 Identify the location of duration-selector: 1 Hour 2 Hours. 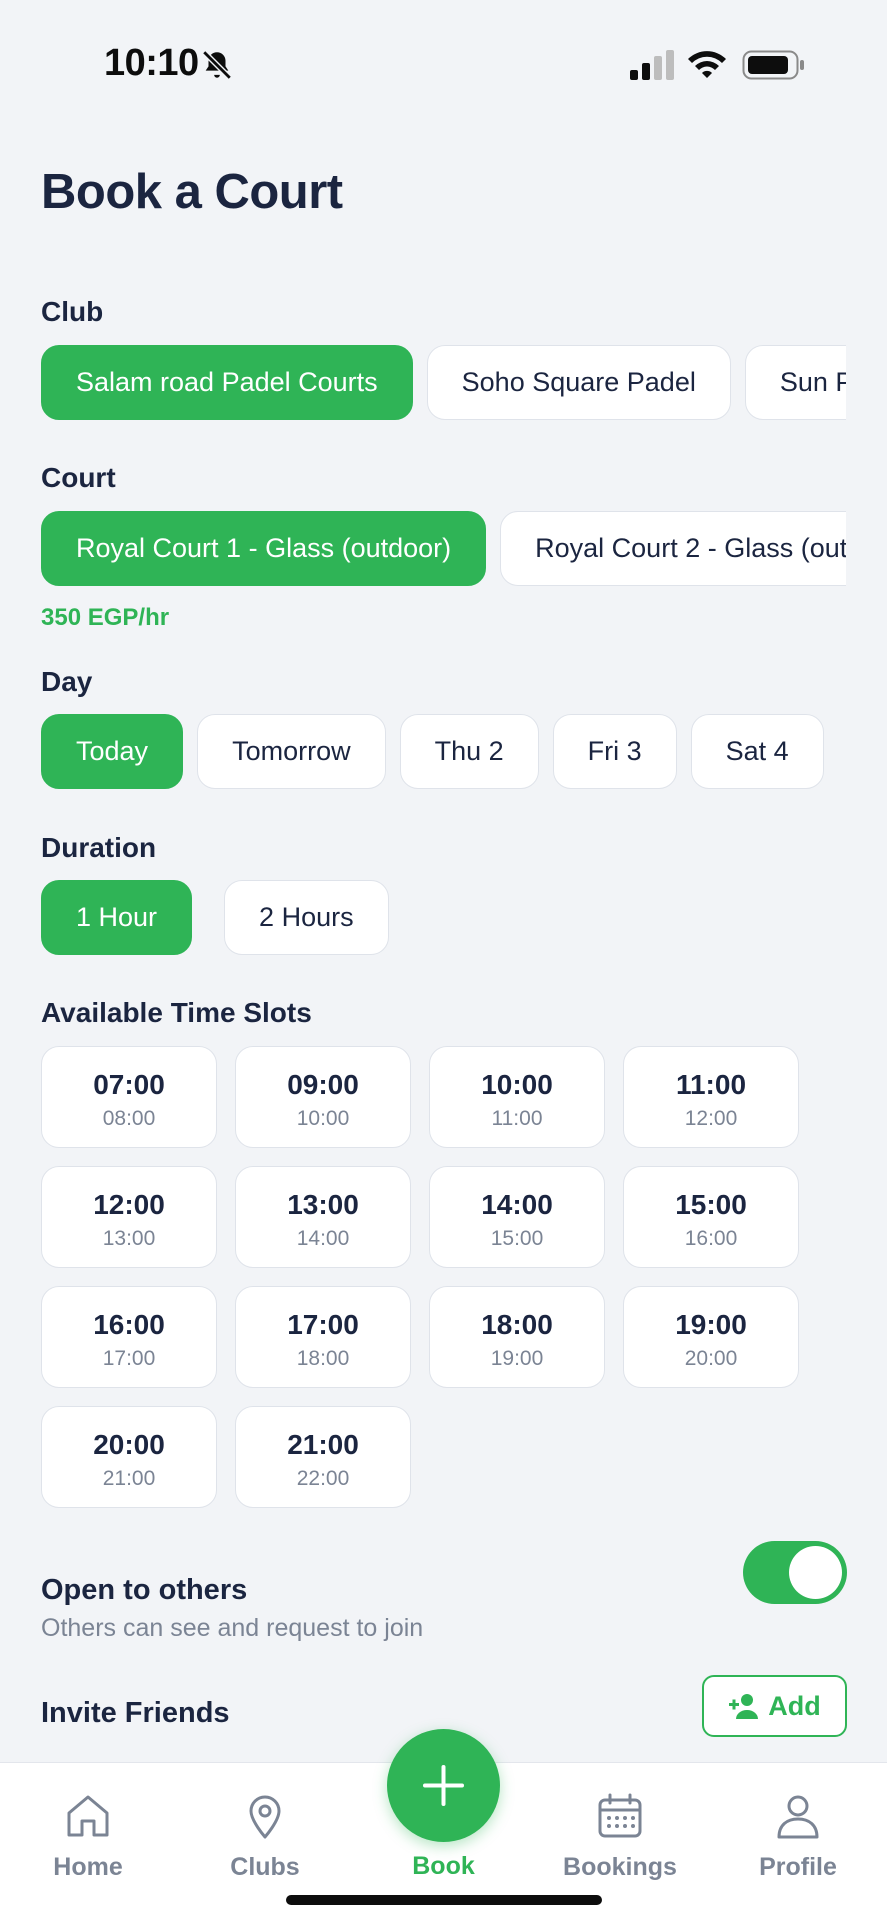
(443, 917).